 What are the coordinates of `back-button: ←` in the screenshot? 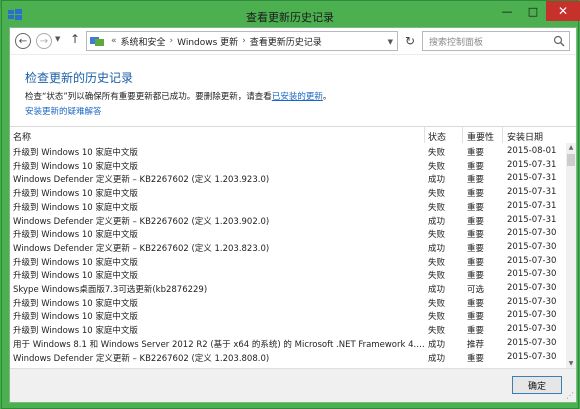 It's located at (23, 41).